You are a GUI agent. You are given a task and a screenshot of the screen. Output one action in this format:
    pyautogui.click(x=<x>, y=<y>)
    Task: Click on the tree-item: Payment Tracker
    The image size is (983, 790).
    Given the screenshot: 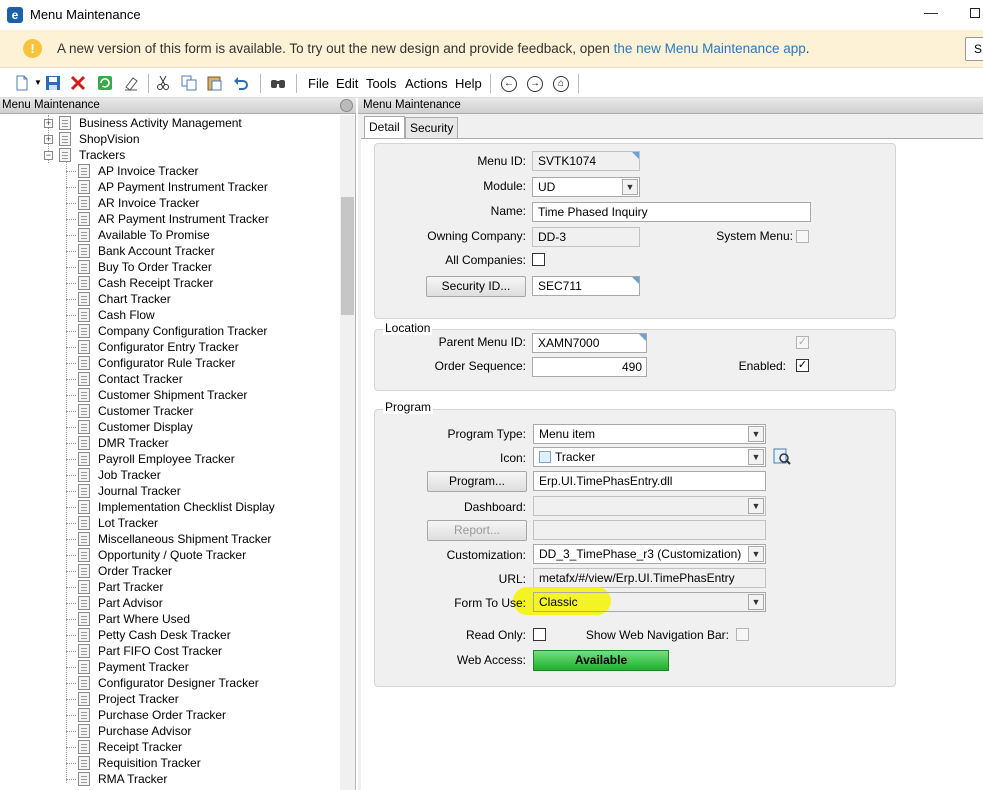 What is the action you would take?
    pyautogui.click(x=170, y=667)
    